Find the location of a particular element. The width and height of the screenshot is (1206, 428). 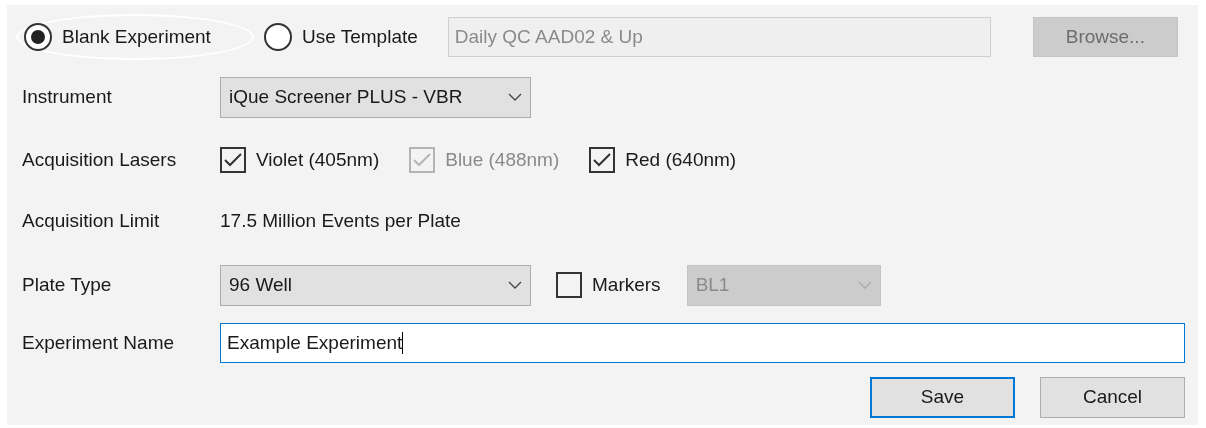

dropdown: iQue Screener PLUS - VBR is located at coordinates (375, 97).